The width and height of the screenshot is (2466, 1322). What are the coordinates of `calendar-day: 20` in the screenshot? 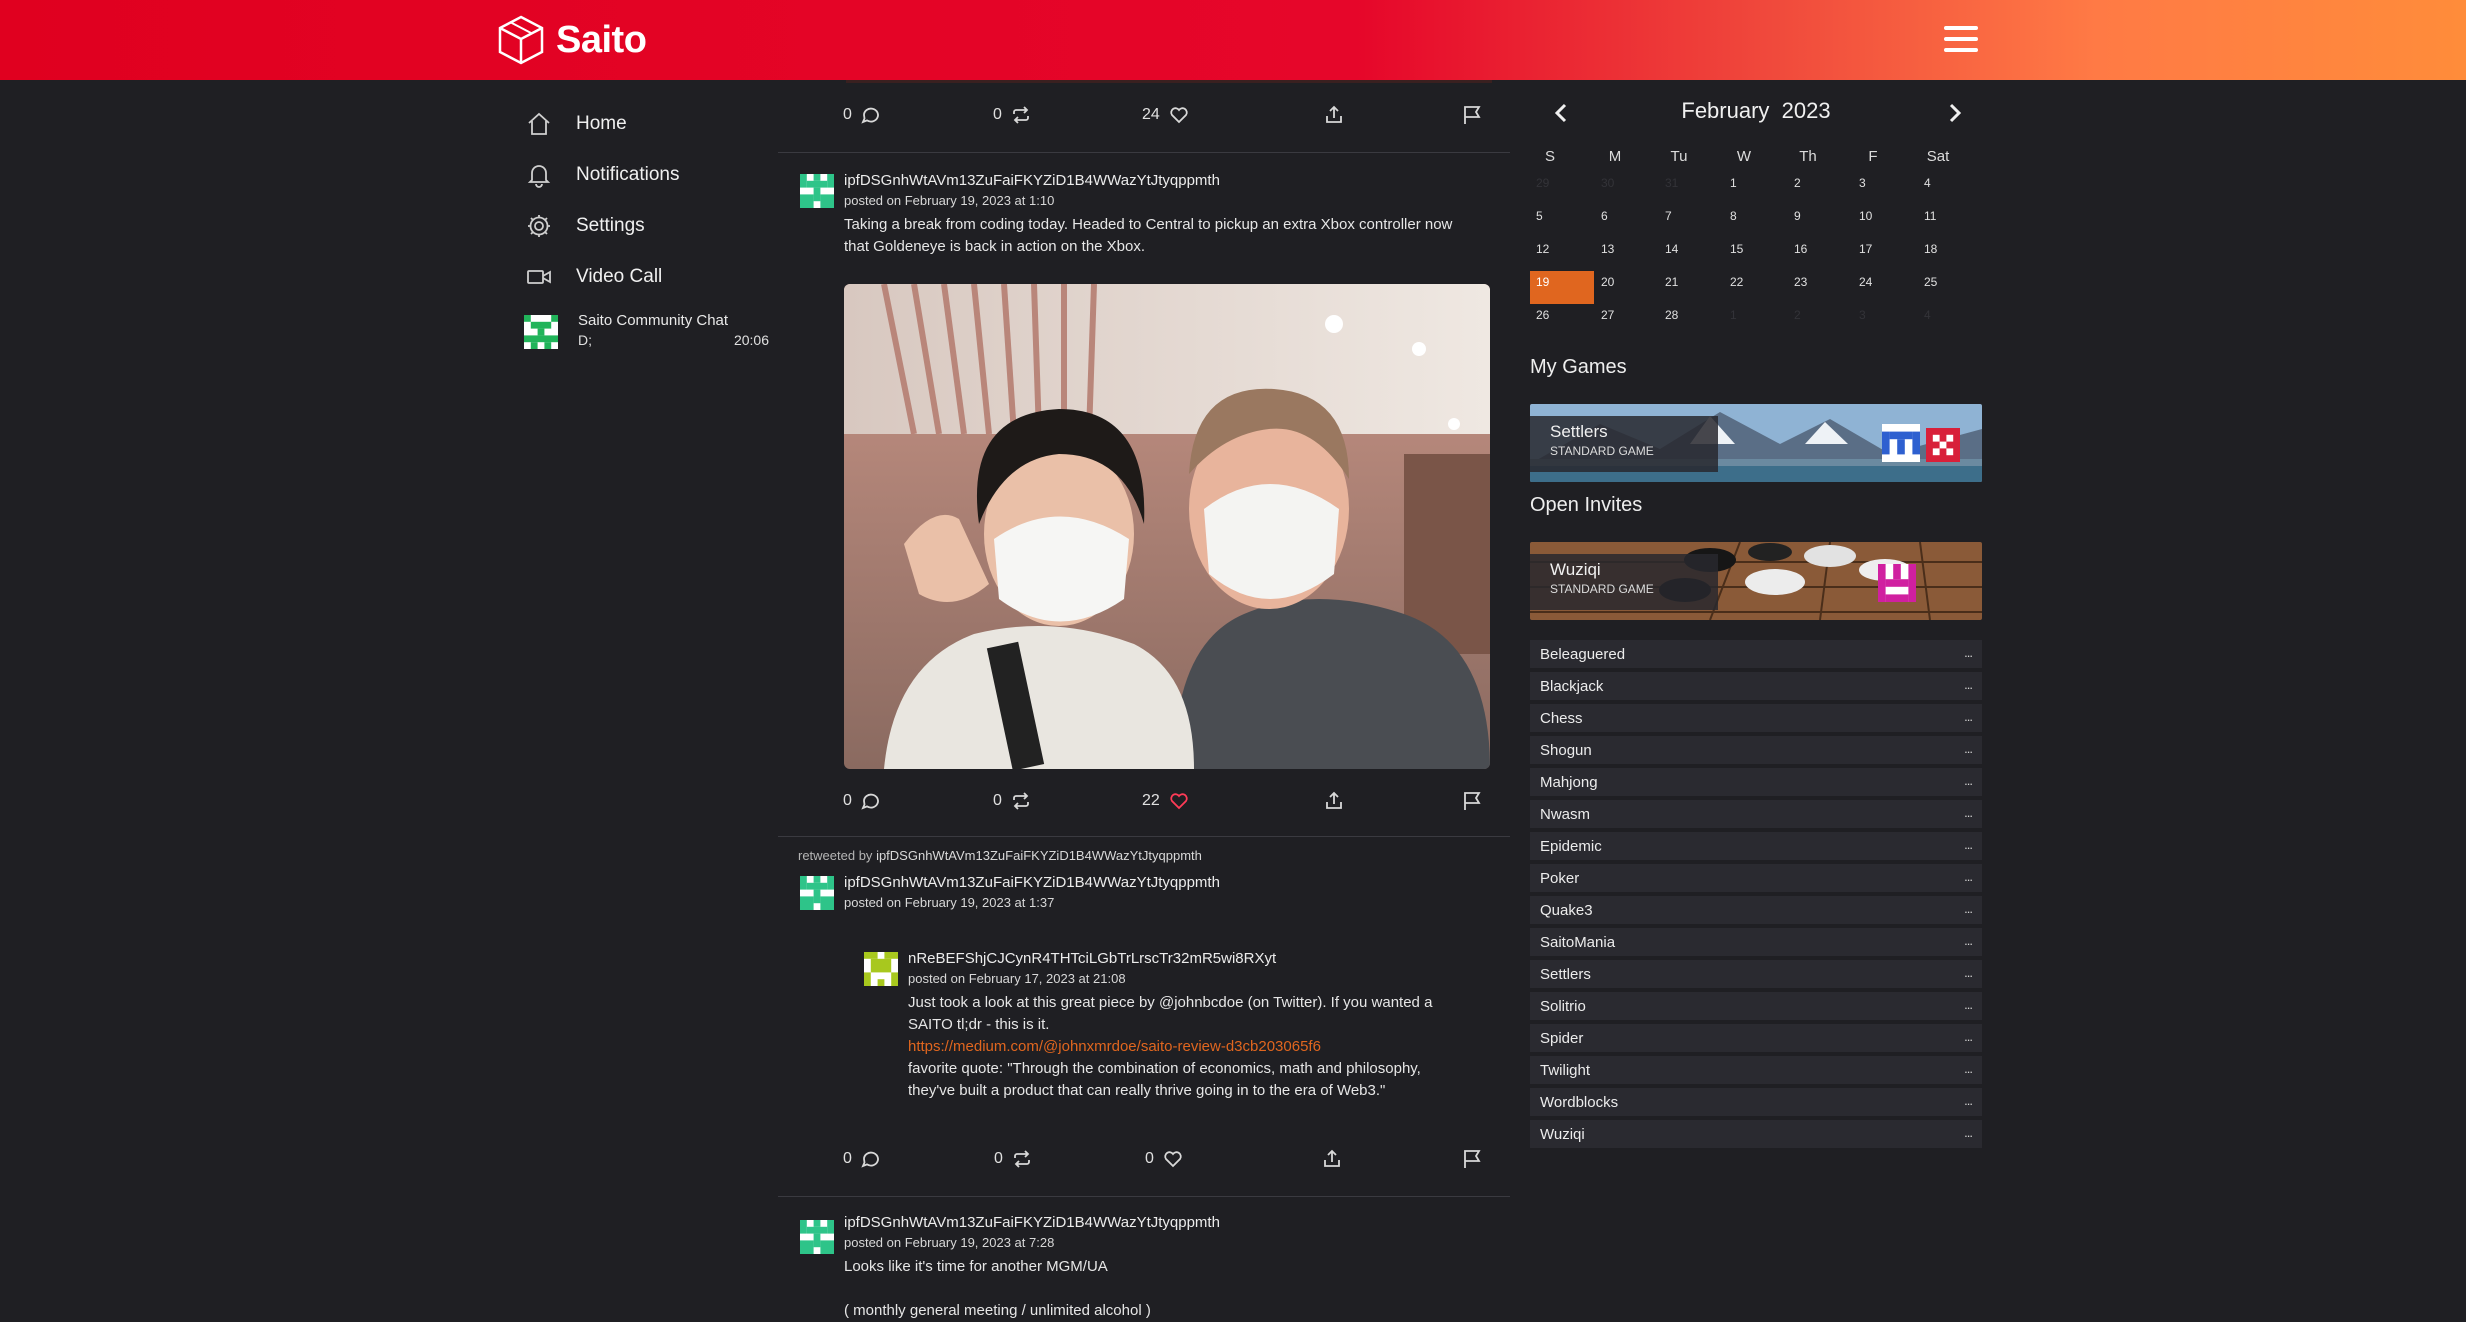 It's located at (1627, 287).